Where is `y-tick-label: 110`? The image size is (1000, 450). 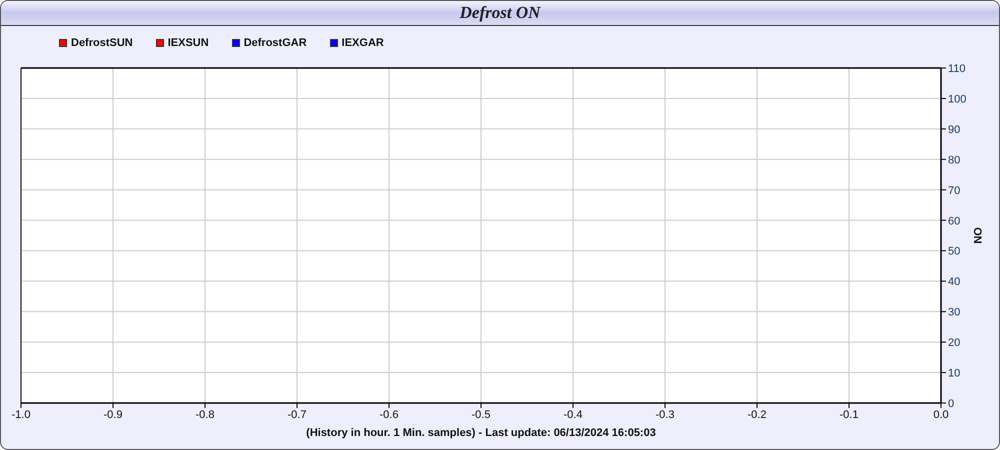 y-tick-label: 110 is located at coordinates (957, 69).